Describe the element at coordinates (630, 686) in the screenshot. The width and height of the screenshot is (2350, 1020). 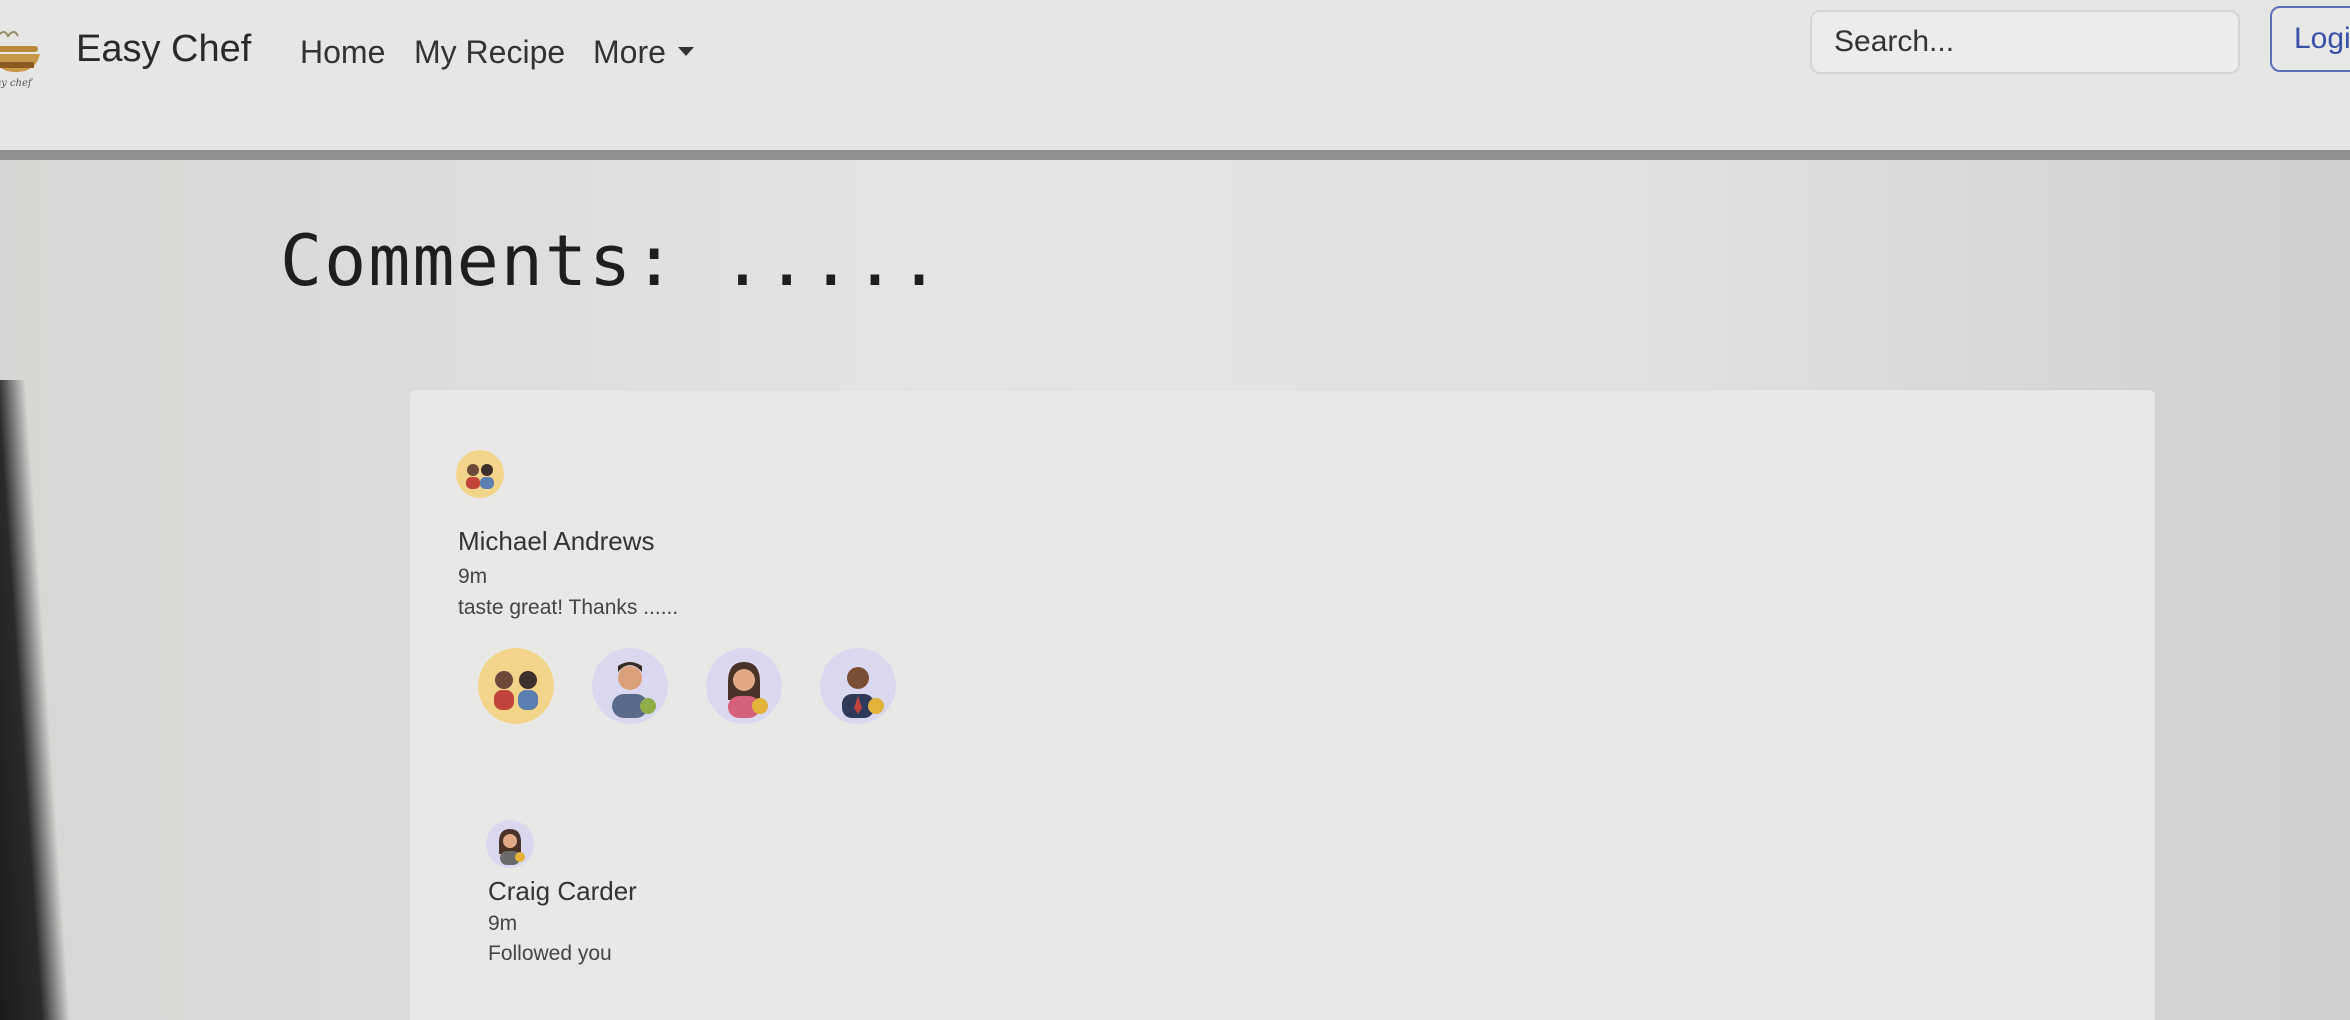
I see `man-avatar-icon` at that location.